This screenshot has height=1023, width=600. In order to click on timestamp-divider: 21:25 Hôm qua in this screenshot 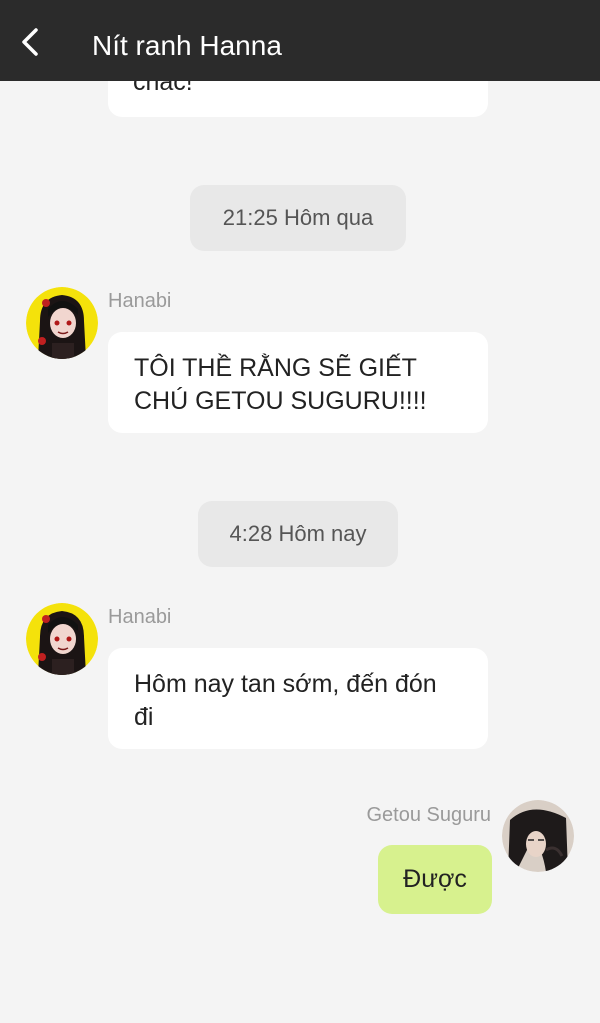, I will do `click(298, 218)`.